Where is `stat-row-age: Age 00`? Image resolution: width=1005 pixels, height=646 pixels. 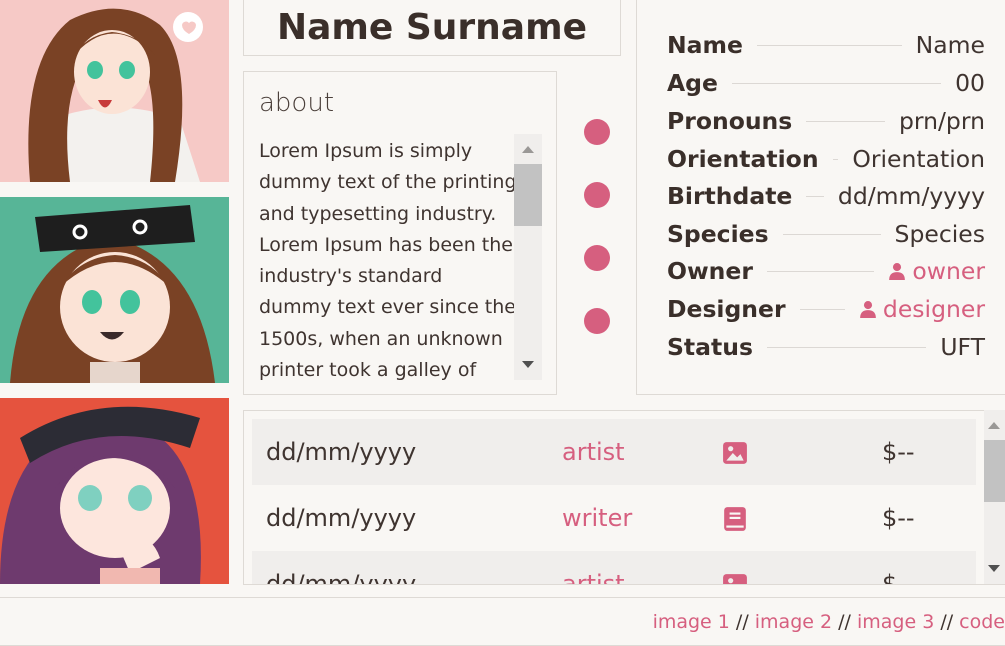 stat-row-age: Age 00 is located at coordinates (826, 83).